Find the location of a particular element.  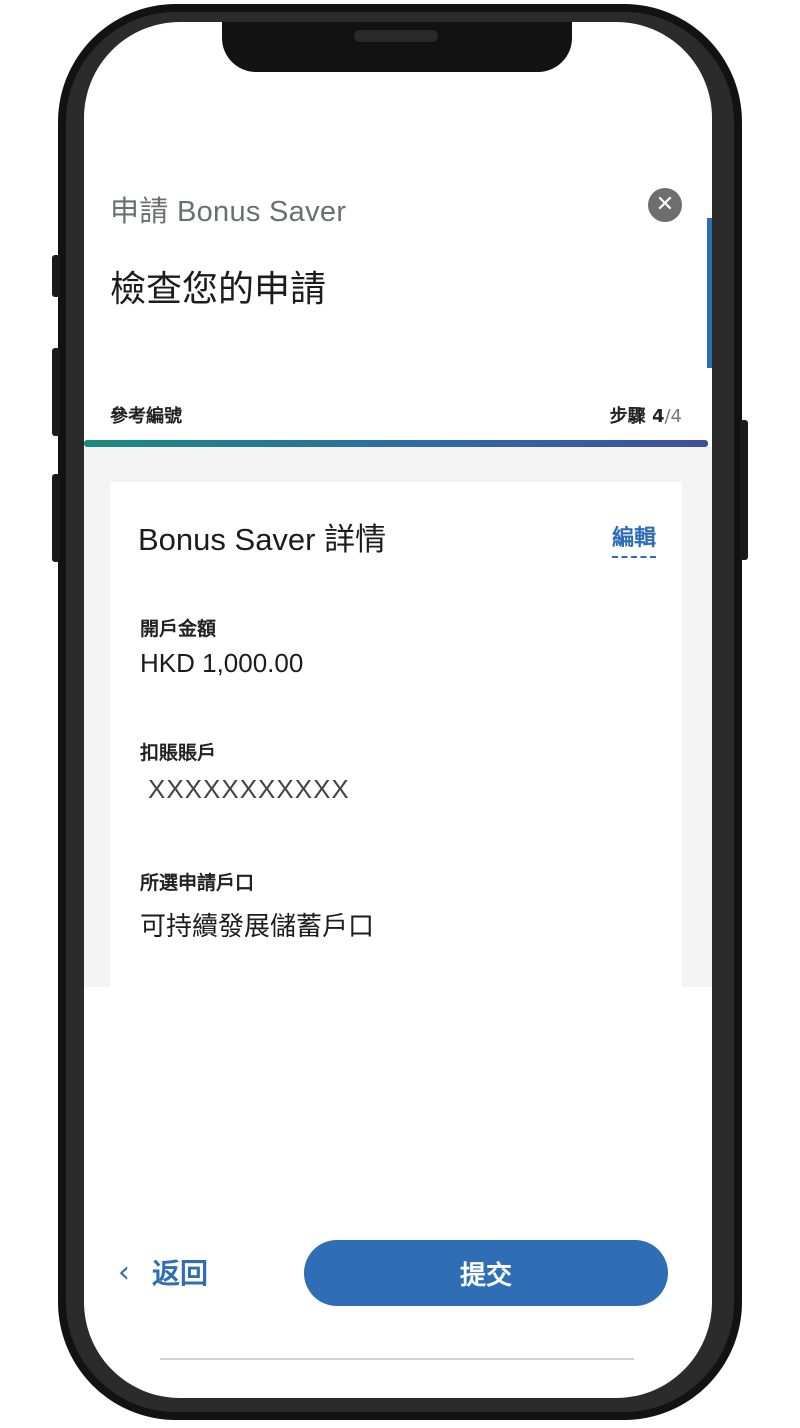

progress-bar is located at coordinates (396, 443).